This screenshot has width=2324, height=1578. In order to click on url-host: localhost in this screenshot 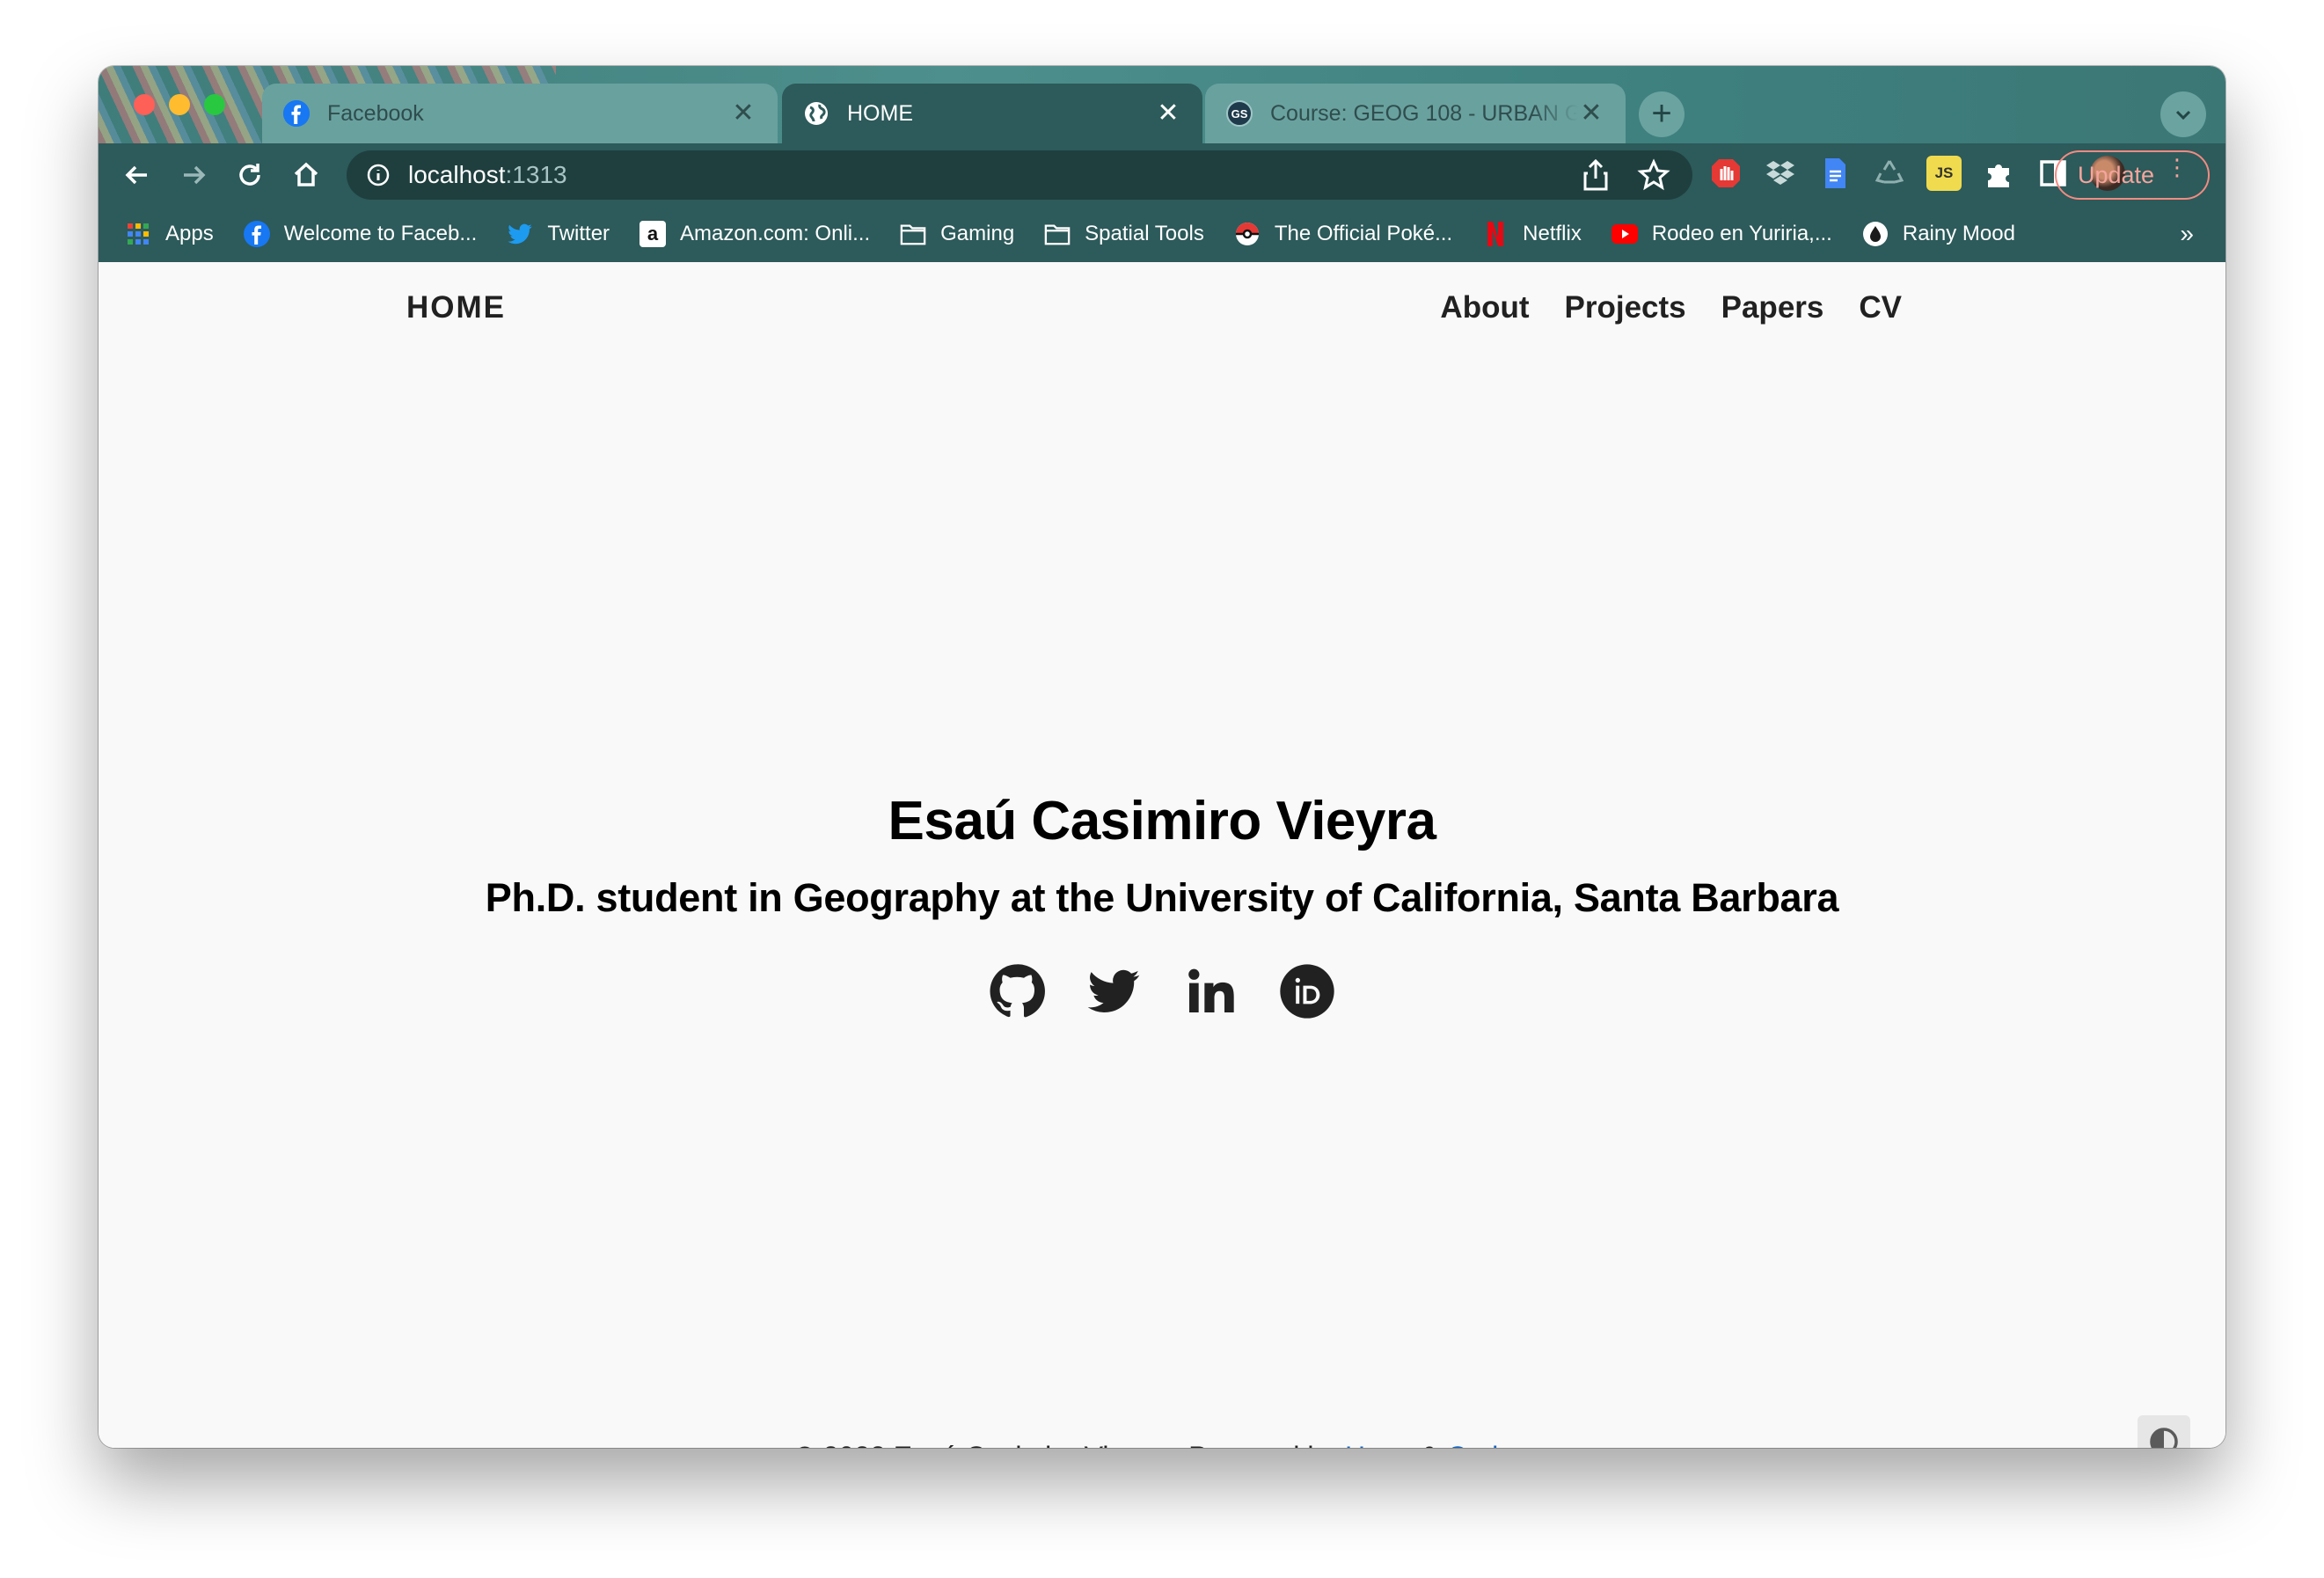, I will do `click(457, 174)`.